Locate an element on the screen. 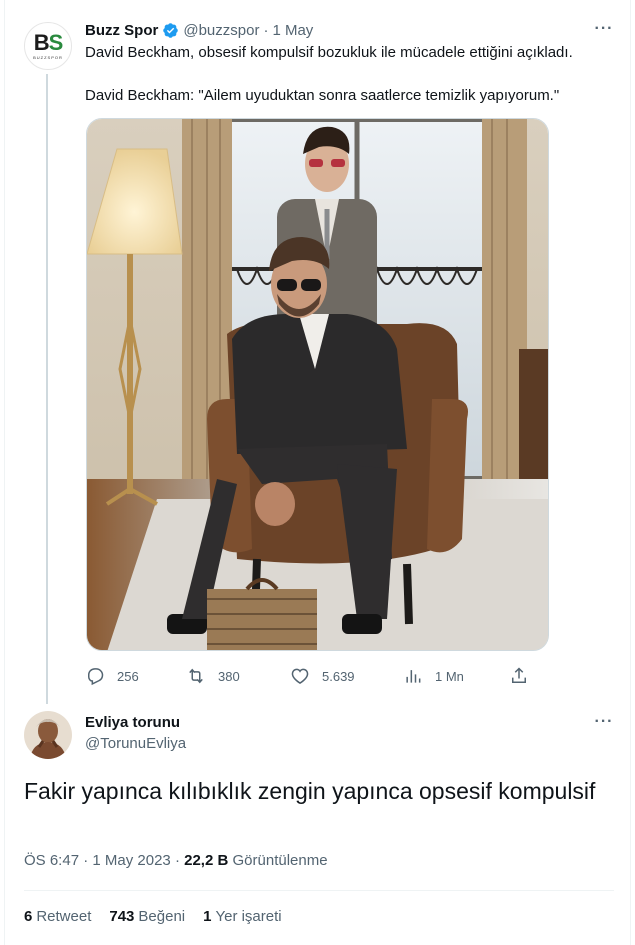 This screenshot has width=635, height=945. retweet-count: 380 is located at coordinates (229, 676).